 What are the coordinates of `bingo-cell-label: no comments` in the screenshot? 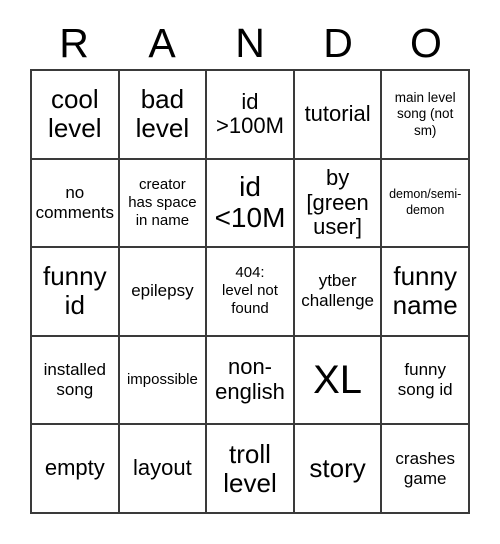 It's located at (74, 202).